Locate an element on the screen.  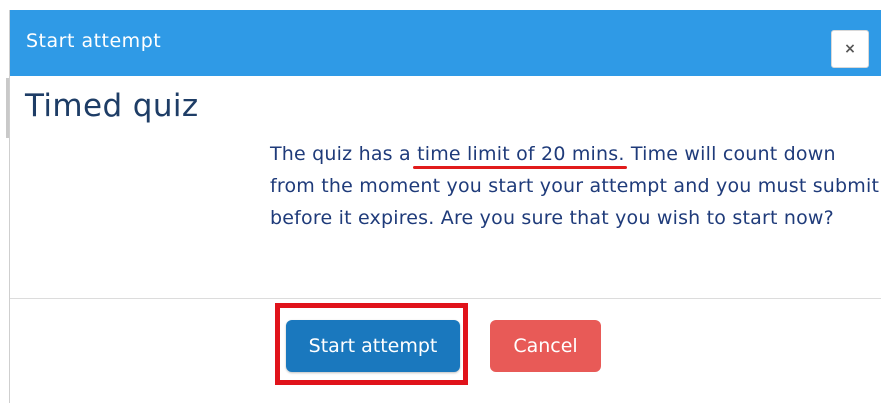
close-icon: × is located at coordinates (850, 49).